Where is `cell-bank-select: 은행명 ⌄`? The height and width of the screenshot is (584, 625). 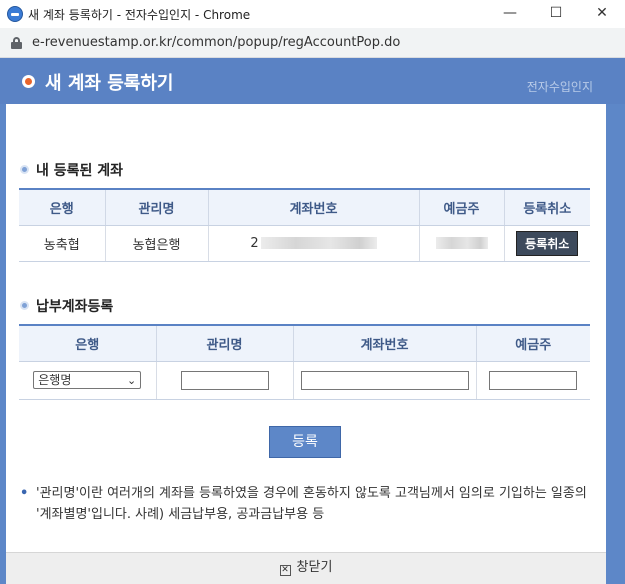
cell-bank-select: 은행명 ⌄ is located at coordinates (88, 380).